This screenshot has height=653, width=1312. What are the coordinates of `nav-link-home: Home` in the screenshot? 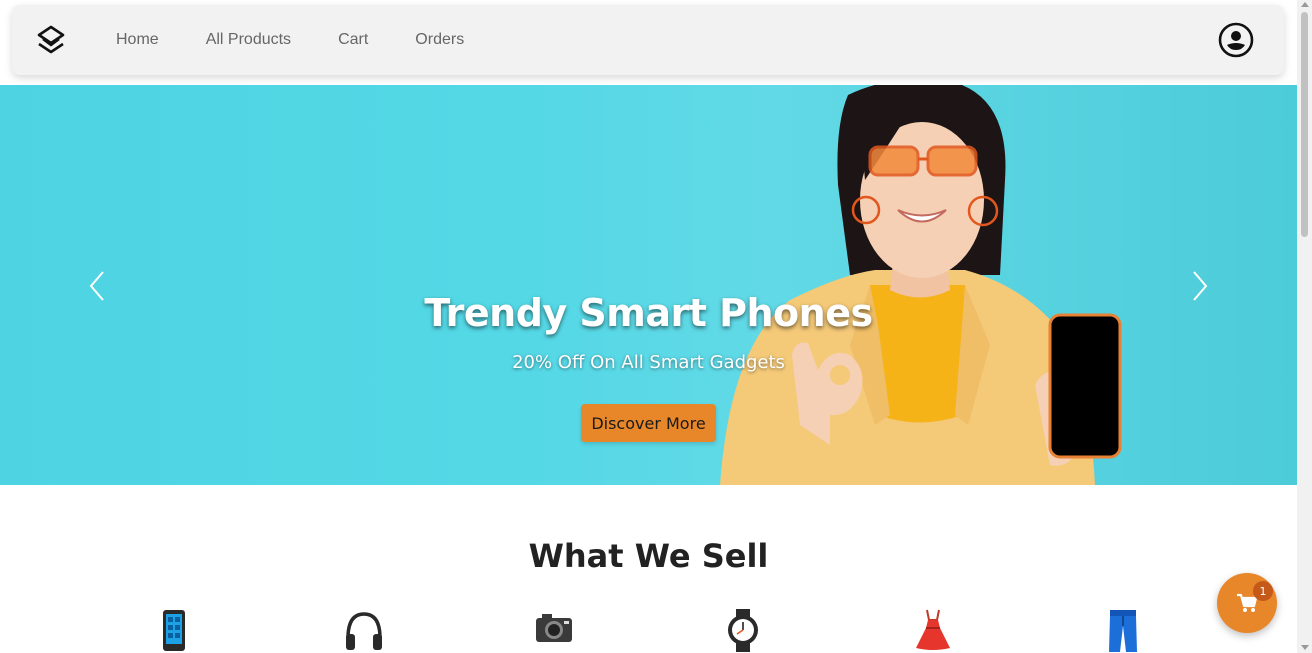 It's located at (137, 40).